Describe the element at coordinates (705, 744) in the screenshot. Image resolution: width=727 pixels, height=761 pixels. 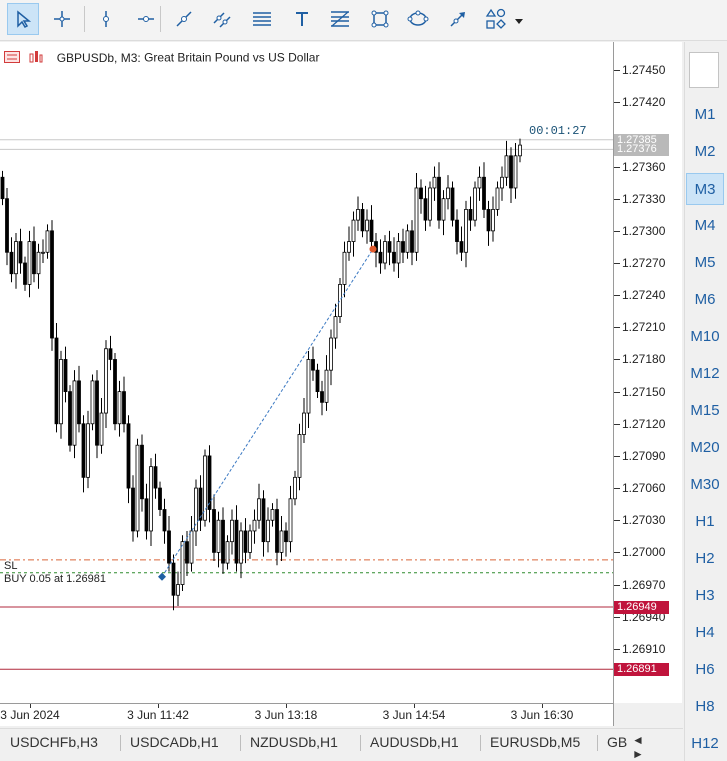
I see `timeframe-h12: H12` at that location.